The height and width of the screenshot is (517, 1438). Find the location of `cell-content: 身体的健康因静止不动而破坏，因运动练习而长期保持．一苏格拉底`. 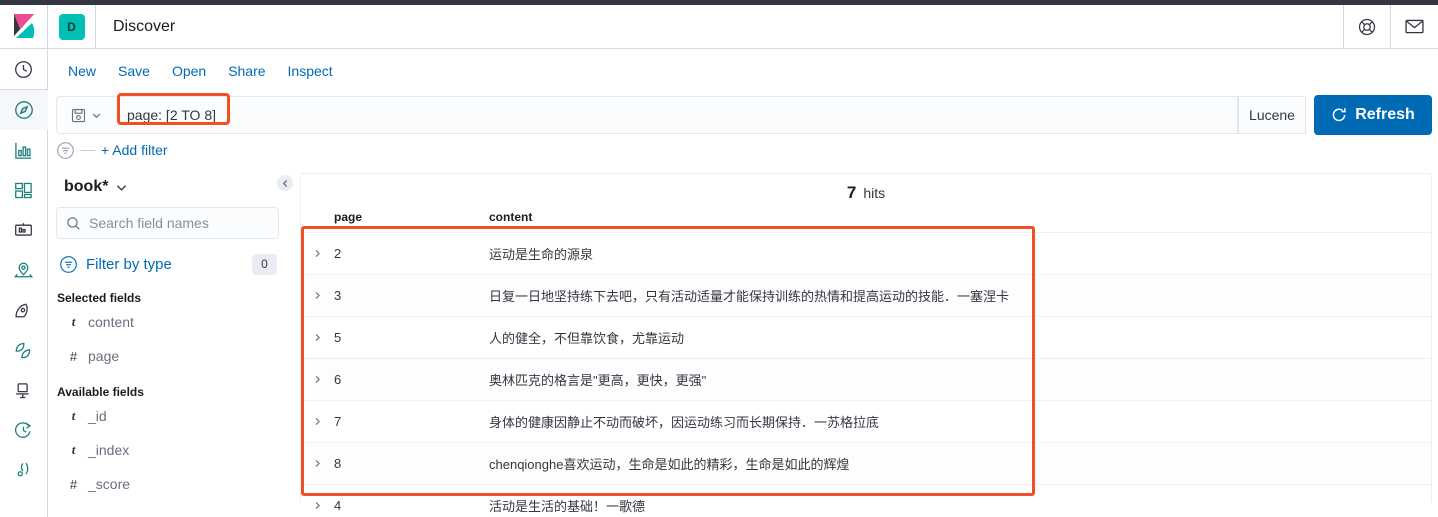

cell-content: 身体的健康因静止不动而破坏，因运动练习而长期保持．一苏格拉底 is located at coordinates (960, 421).